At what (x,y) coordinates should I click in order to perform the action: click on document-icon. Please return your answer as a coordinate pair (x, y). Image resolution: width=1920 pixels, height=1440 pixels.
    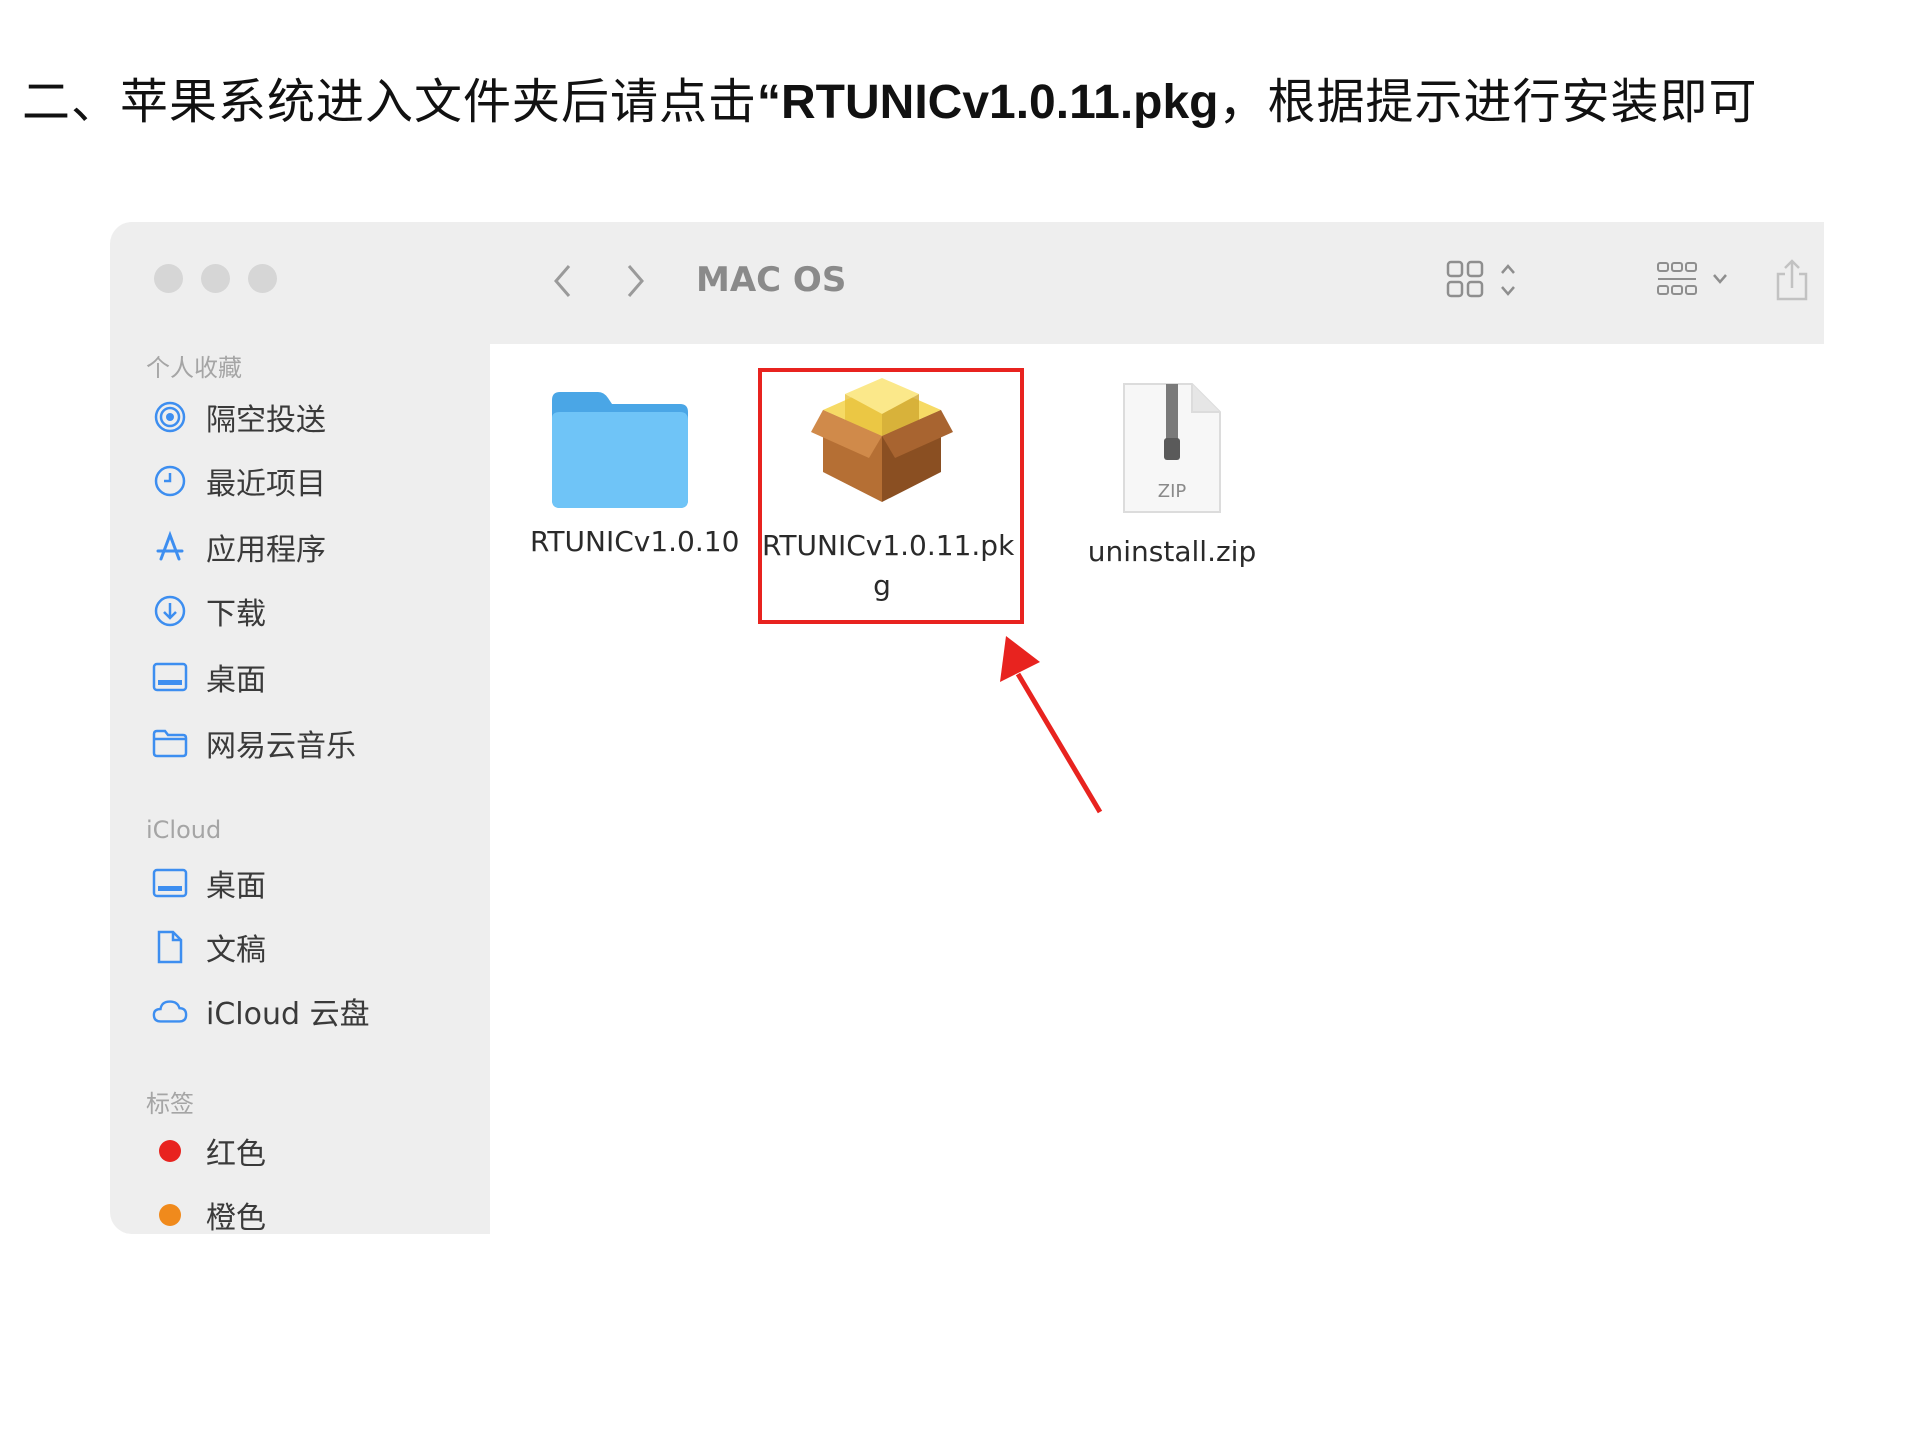
    Looking at the image, I should click on (170, 947).